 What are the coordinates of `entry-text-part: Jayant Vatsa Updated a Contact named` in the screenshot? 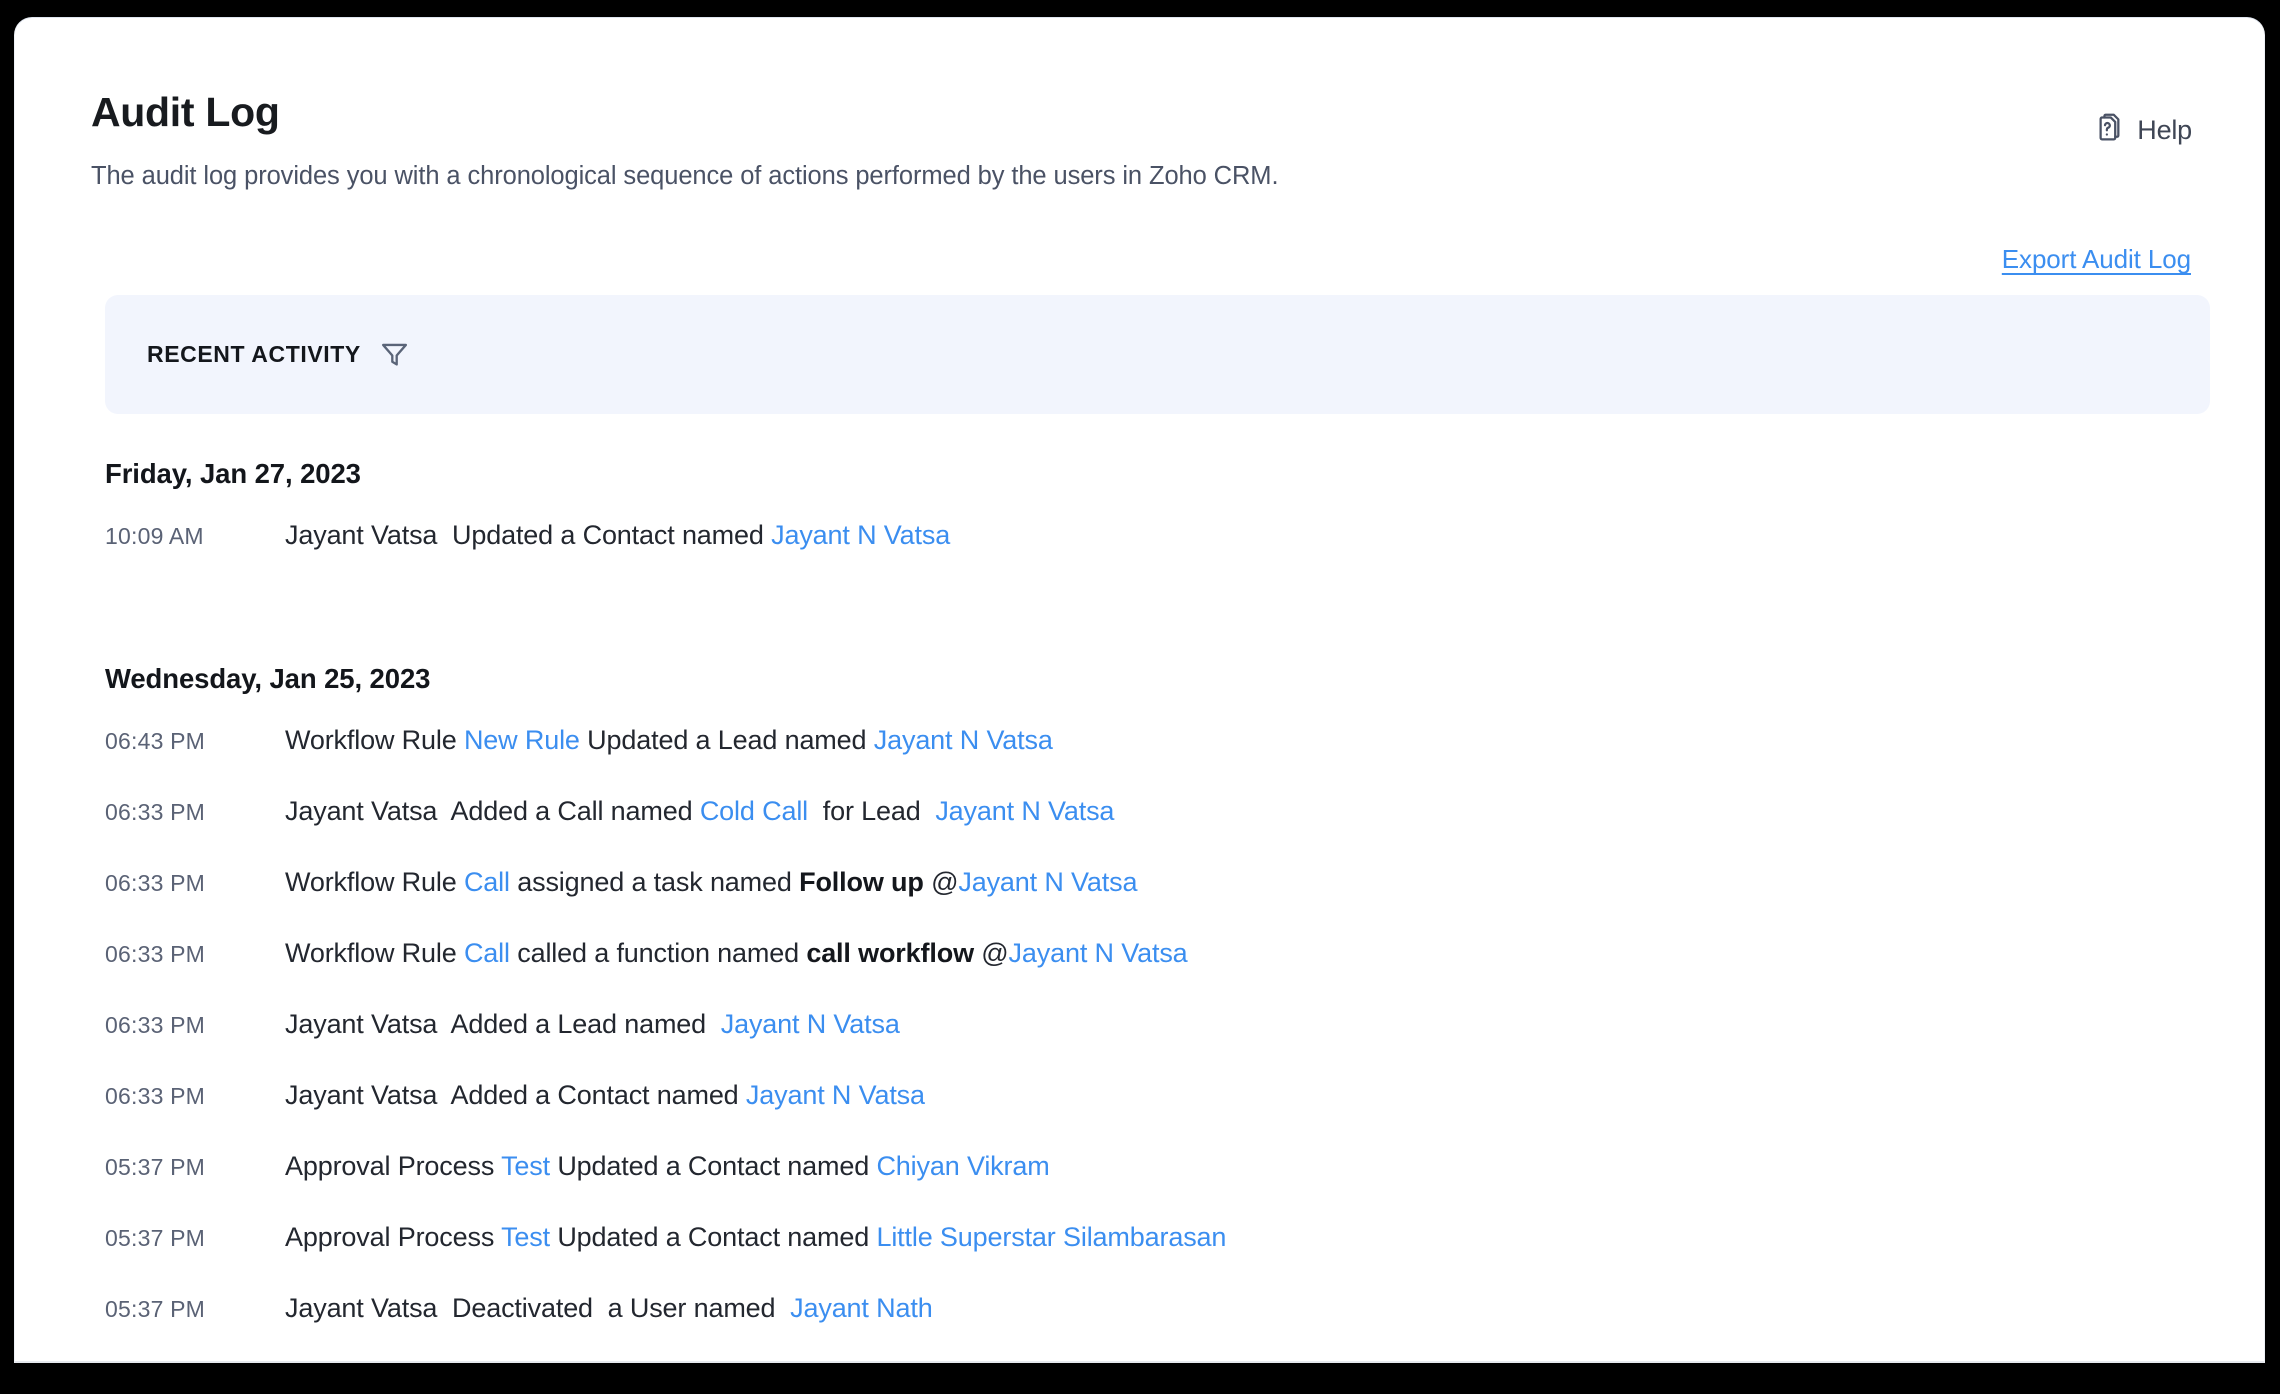 It's located at (528, 535).